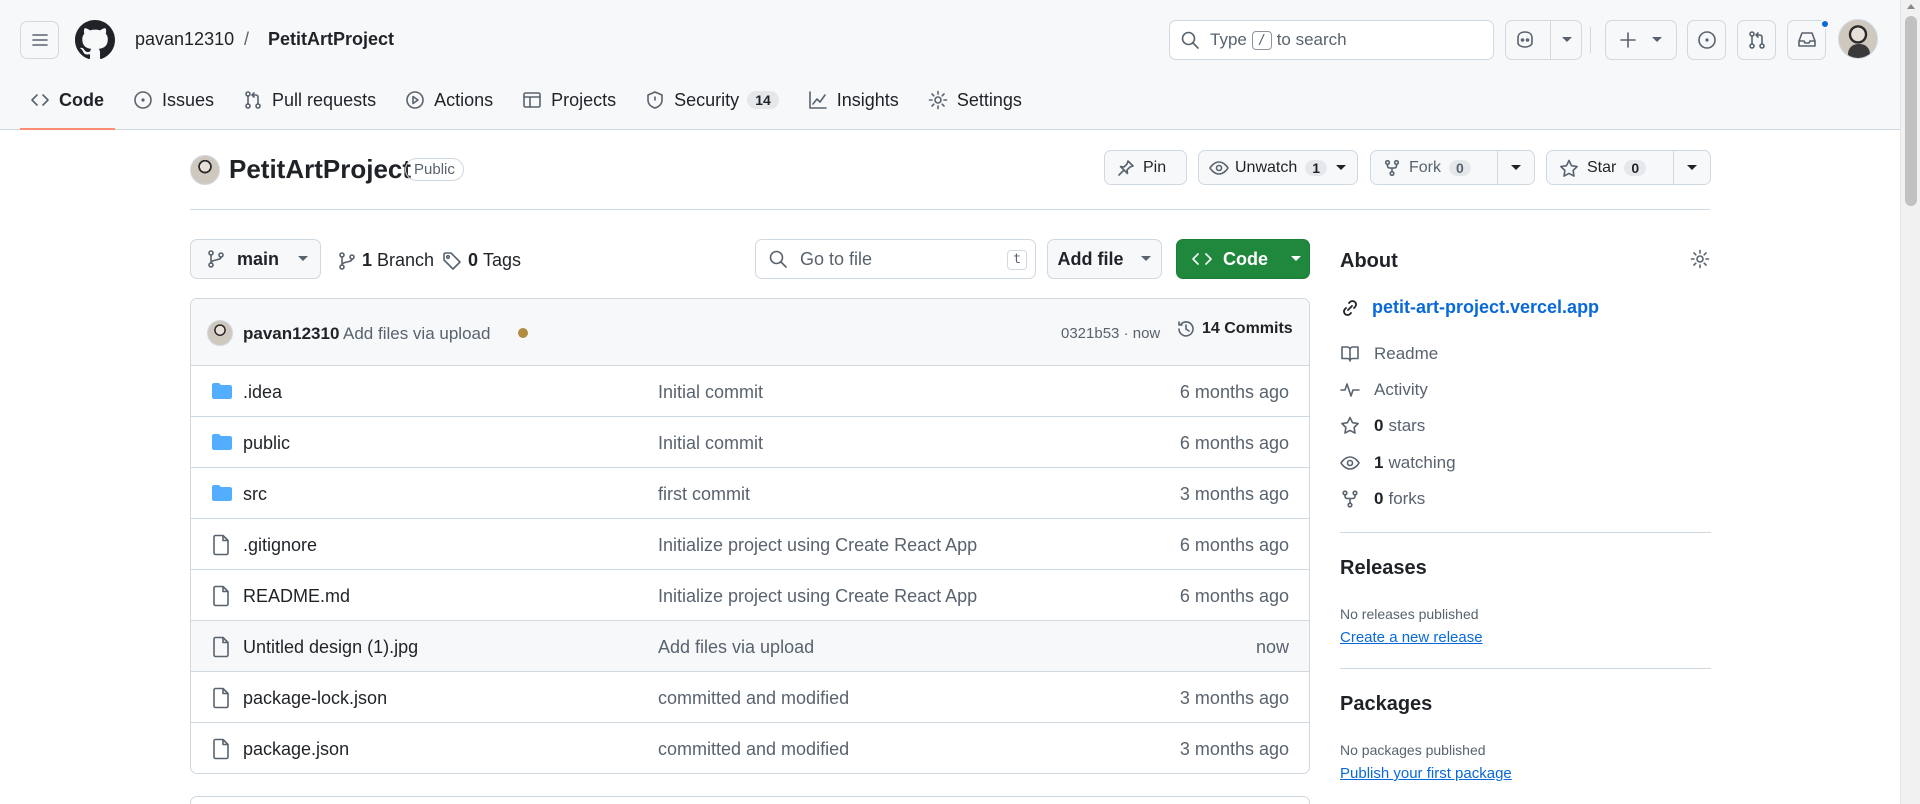  What do you see at coordinates (330, 647) in the screenshot?
I see `file-name: Untitled design (1).jpg` at bounding box center [330, 647].